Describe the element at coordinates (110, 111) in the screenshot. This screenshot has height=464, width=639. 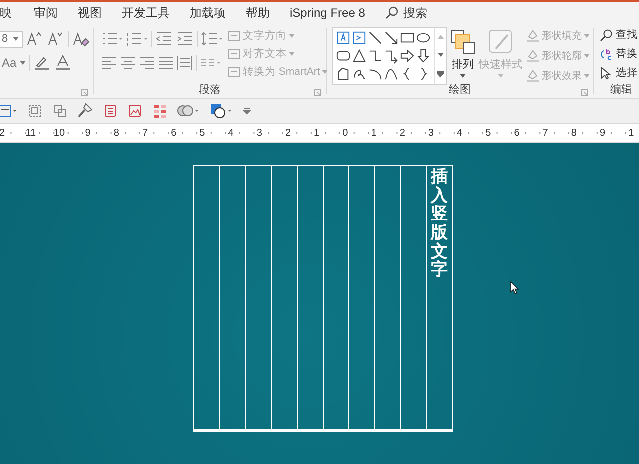
I see `document-icon` at that location.